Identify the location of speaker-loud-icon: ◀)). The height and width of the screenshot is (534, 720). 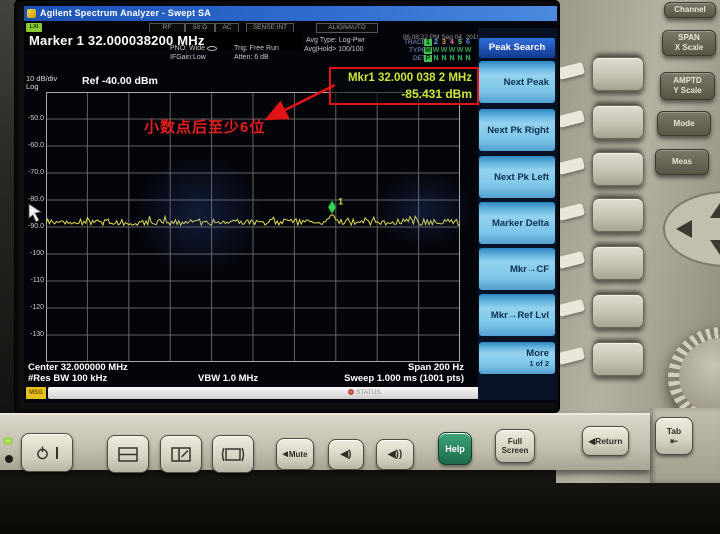
(395, 454).